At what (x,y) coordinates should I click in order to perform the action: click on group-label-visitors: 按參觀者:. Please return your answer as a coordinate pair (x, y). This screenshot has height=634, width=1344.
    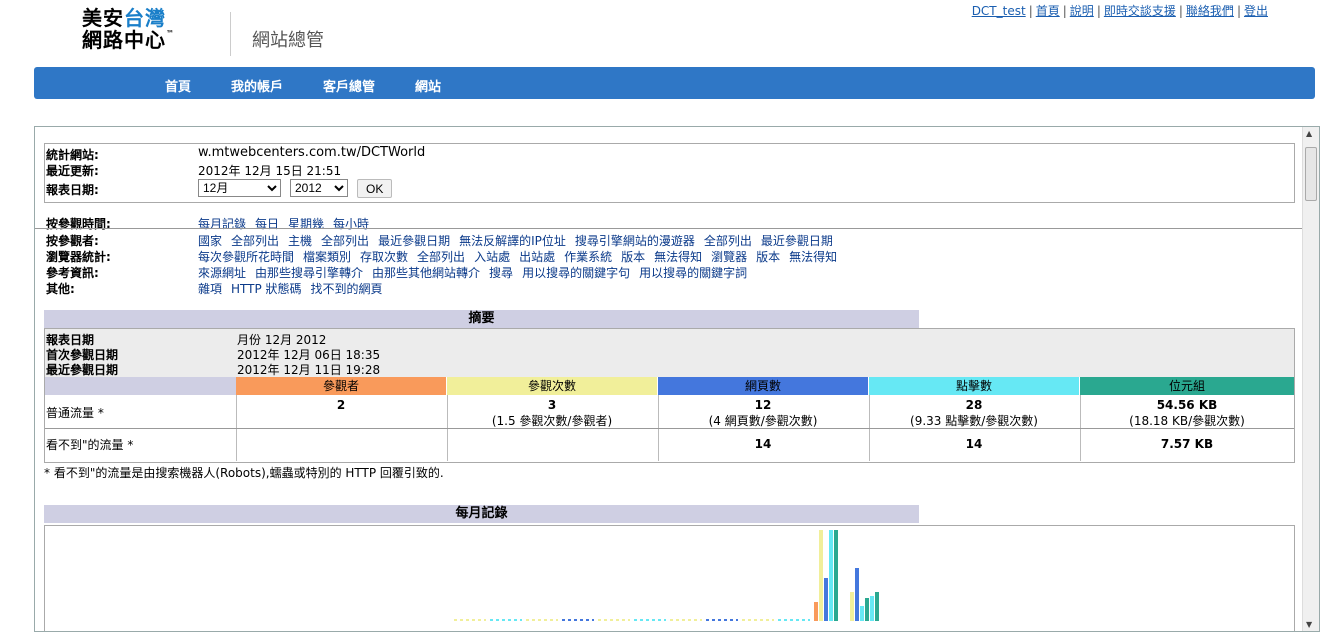
    Looking at the image, I should click on (72, 241).